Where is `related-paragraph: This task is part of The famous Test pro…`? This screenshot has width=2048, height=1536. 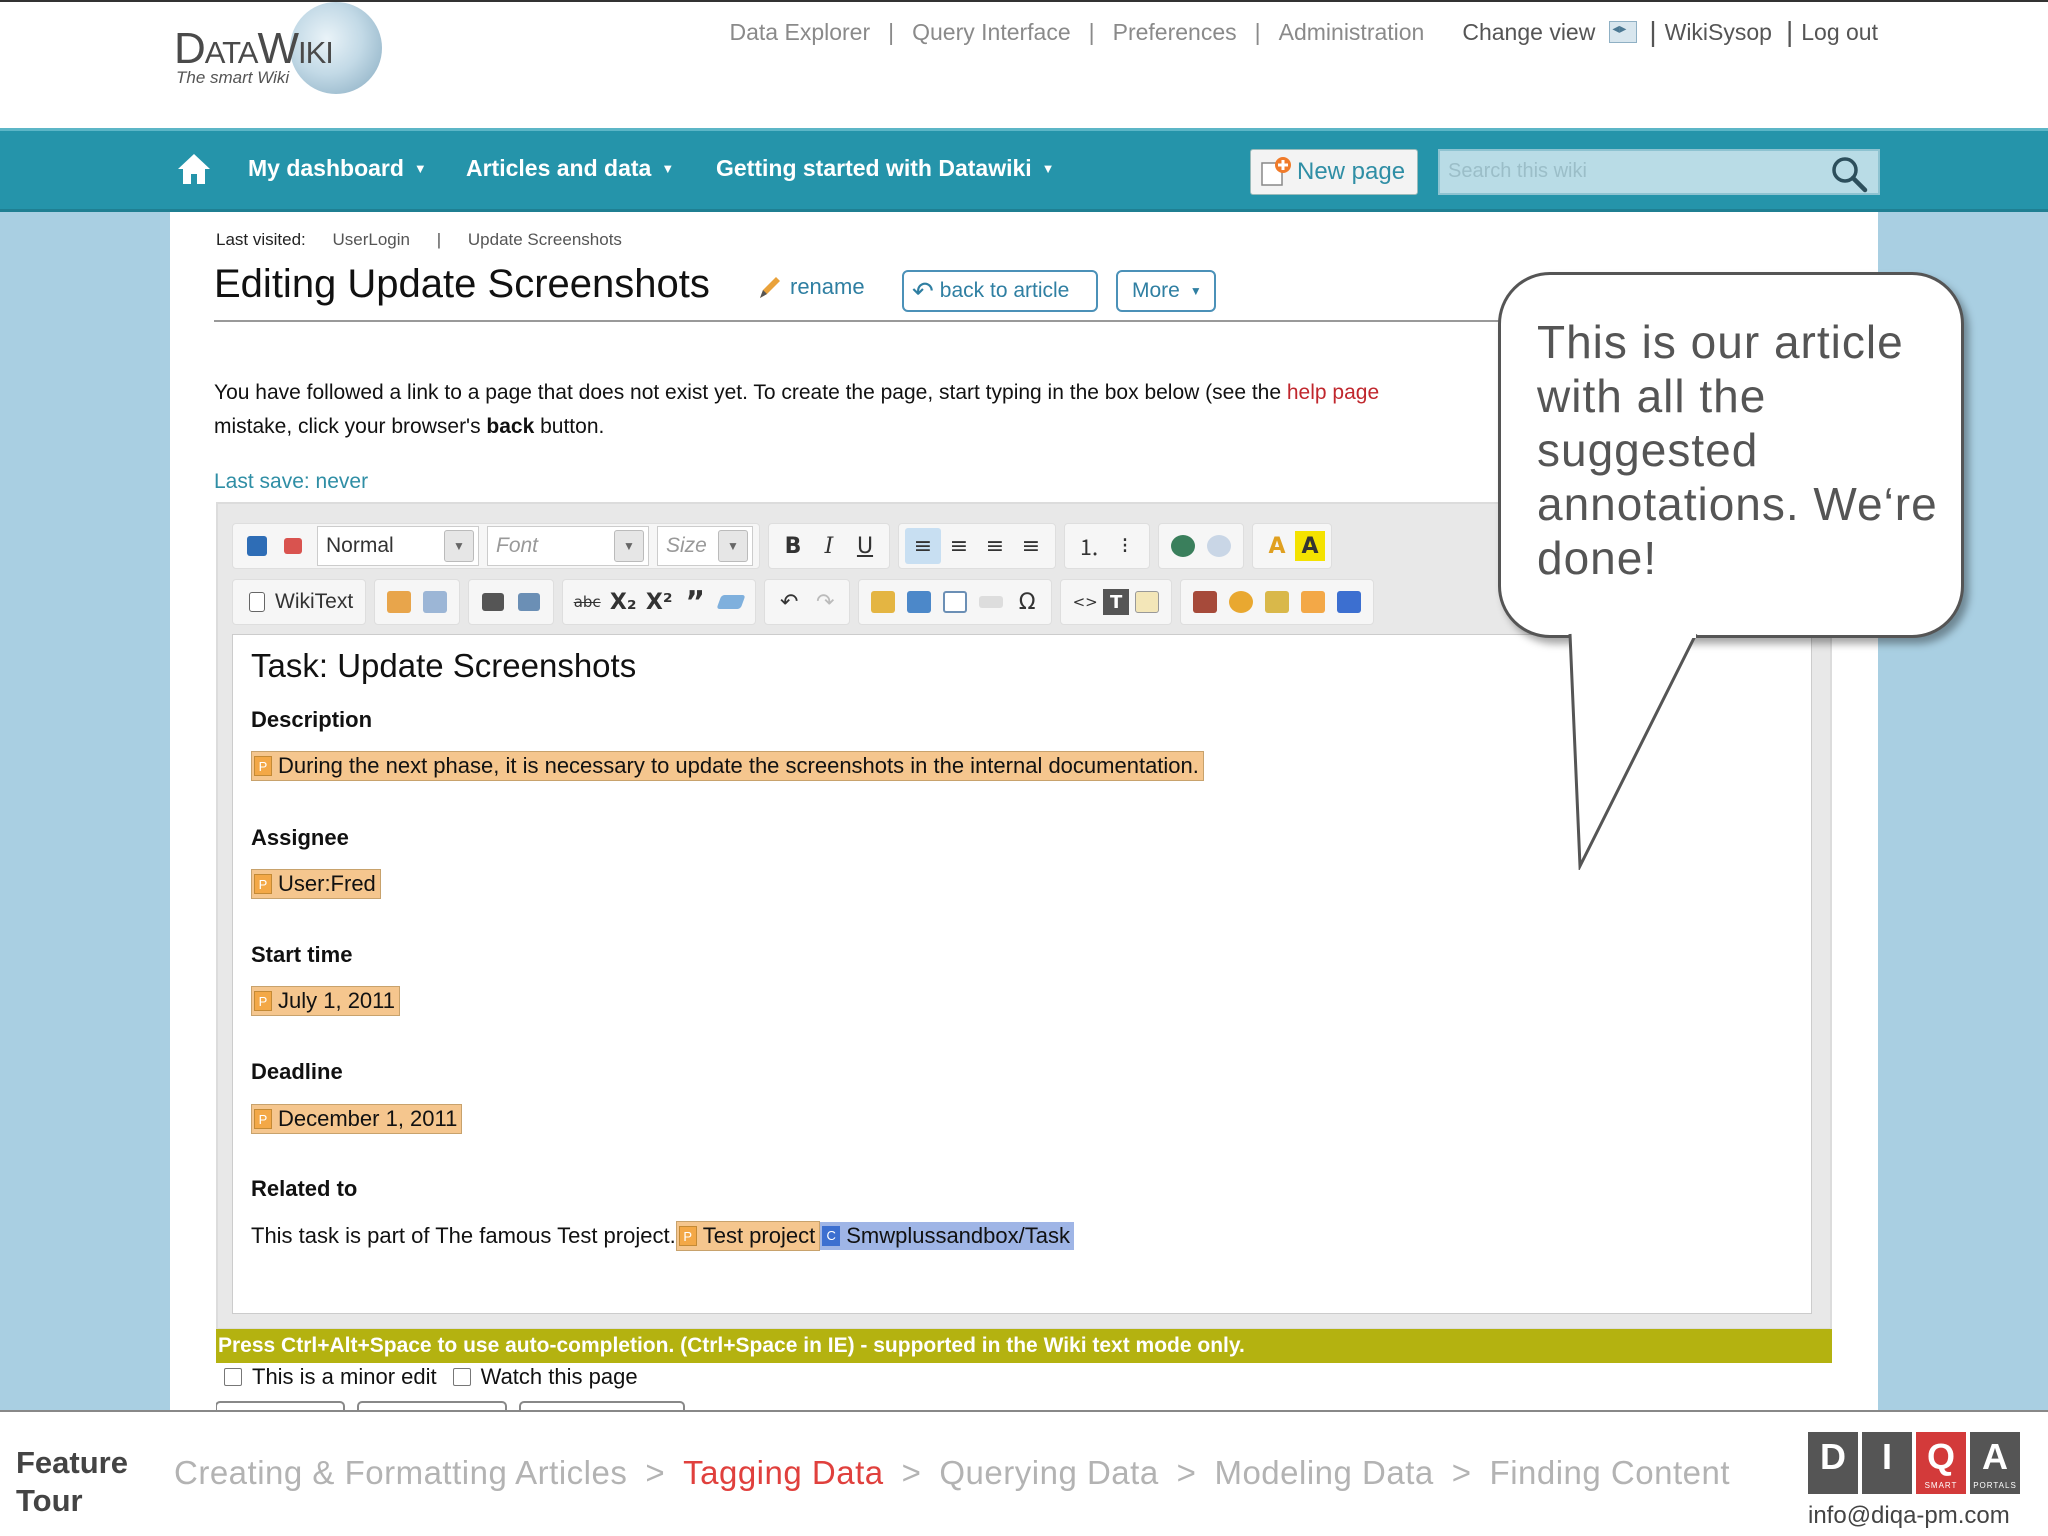
related-paragraph: This task is part of The famous Test pro… is located at coordinates (662, 1236).